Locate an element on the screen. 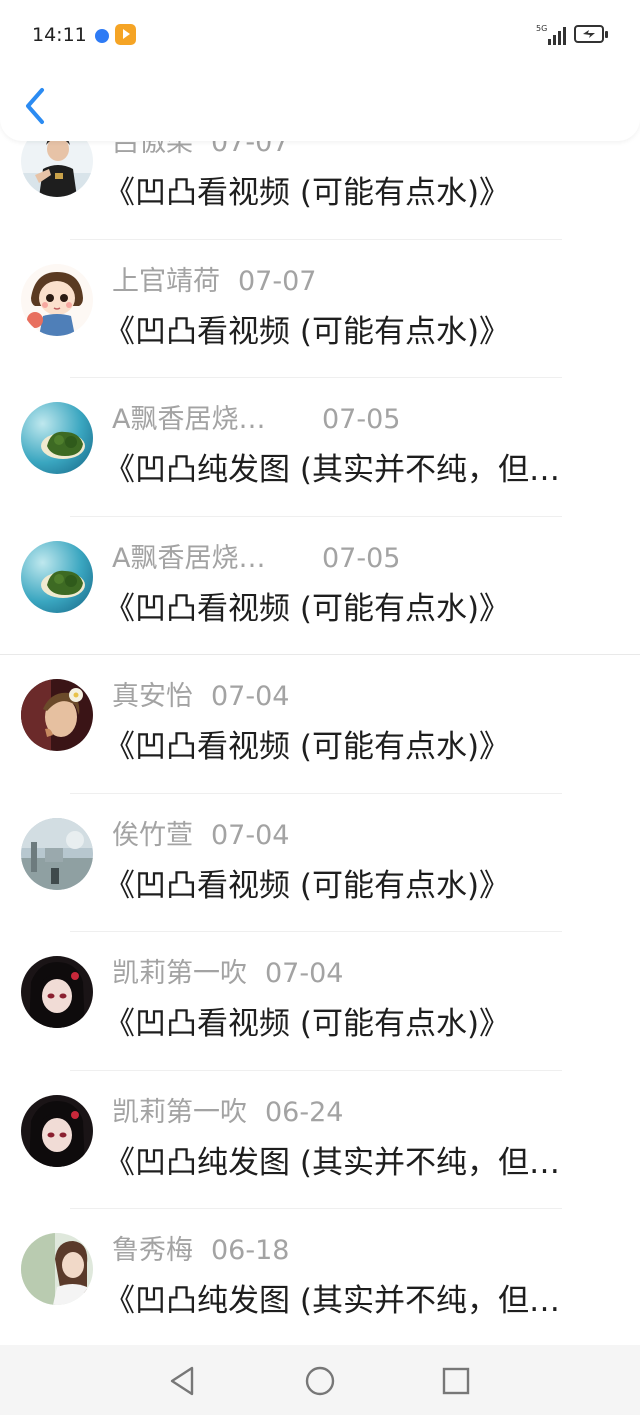 This screenshot has width=640, height=1415. notification-app-icon is located at coordinates (102, 36).